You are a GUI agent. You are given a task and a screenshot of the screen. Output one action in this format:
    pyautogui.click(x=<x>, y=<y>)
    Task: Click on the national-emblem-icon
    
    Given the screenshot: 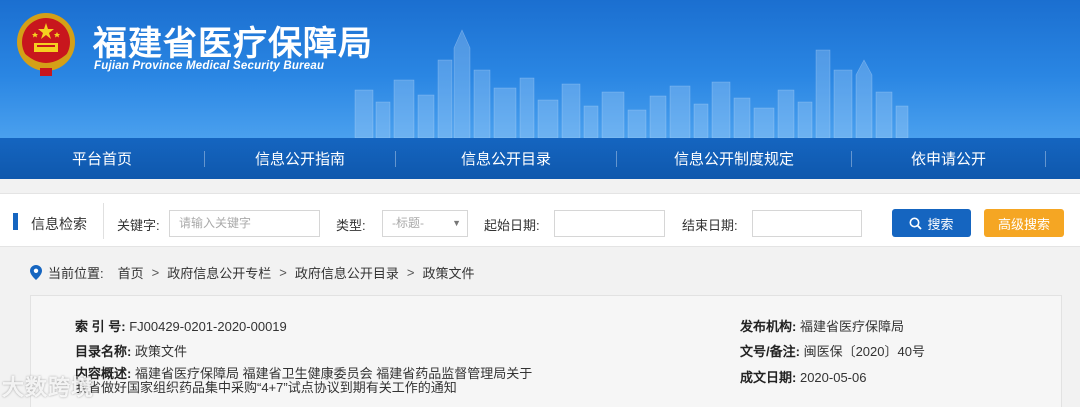 What is the action you would take?
    pyautogui.click(x=46, y=44)
    